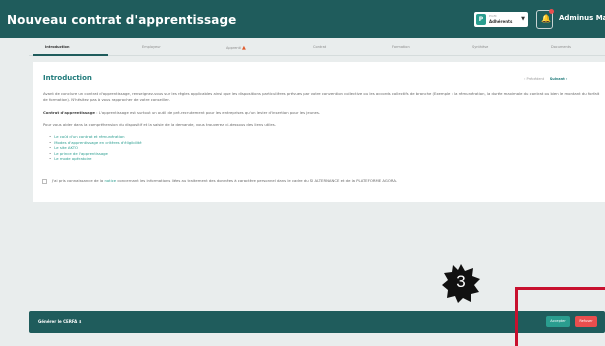 The width and height of the screenshot is (605, 346). What do you see at coordinates (523, 19) in the screenshot?
I see `chevron-down-icon: ▼` at bounding box center [523, 19].